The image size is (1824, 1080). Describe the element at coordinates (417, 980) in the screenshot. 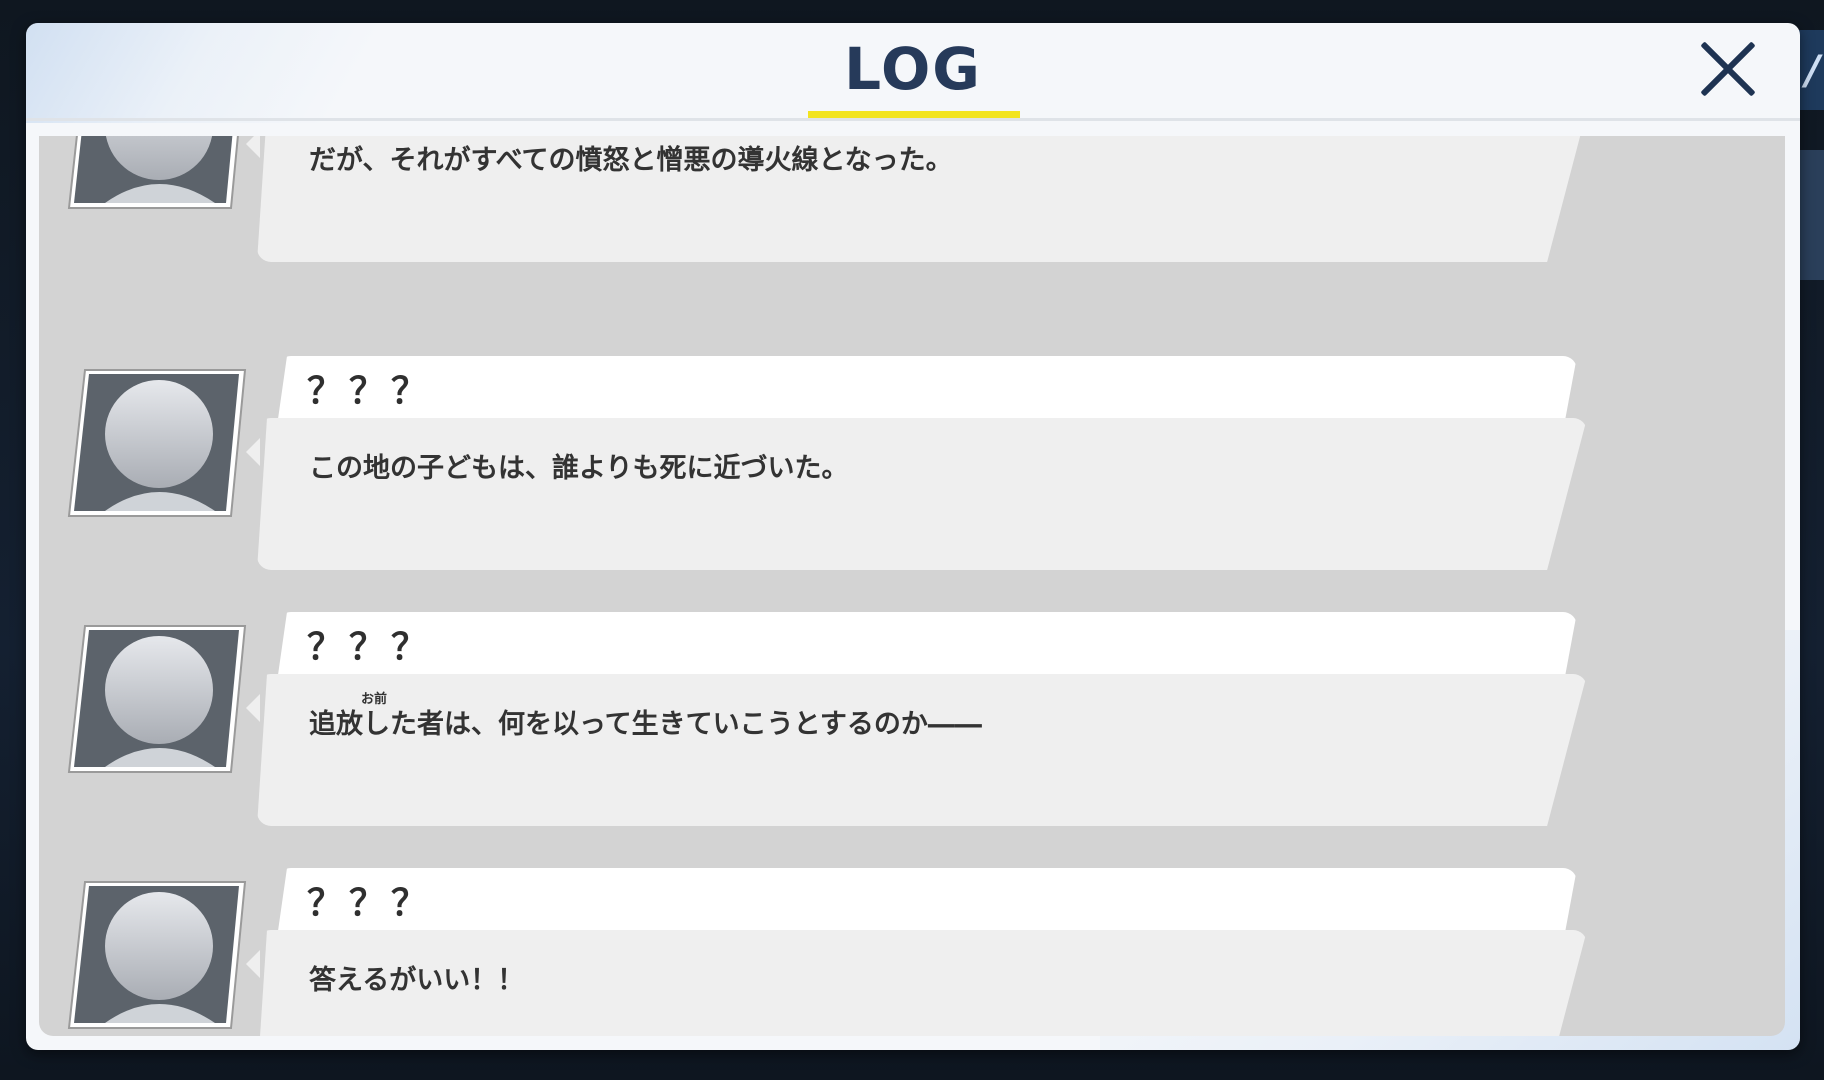

I see `message-text: 答えるがいい！！` at that location.